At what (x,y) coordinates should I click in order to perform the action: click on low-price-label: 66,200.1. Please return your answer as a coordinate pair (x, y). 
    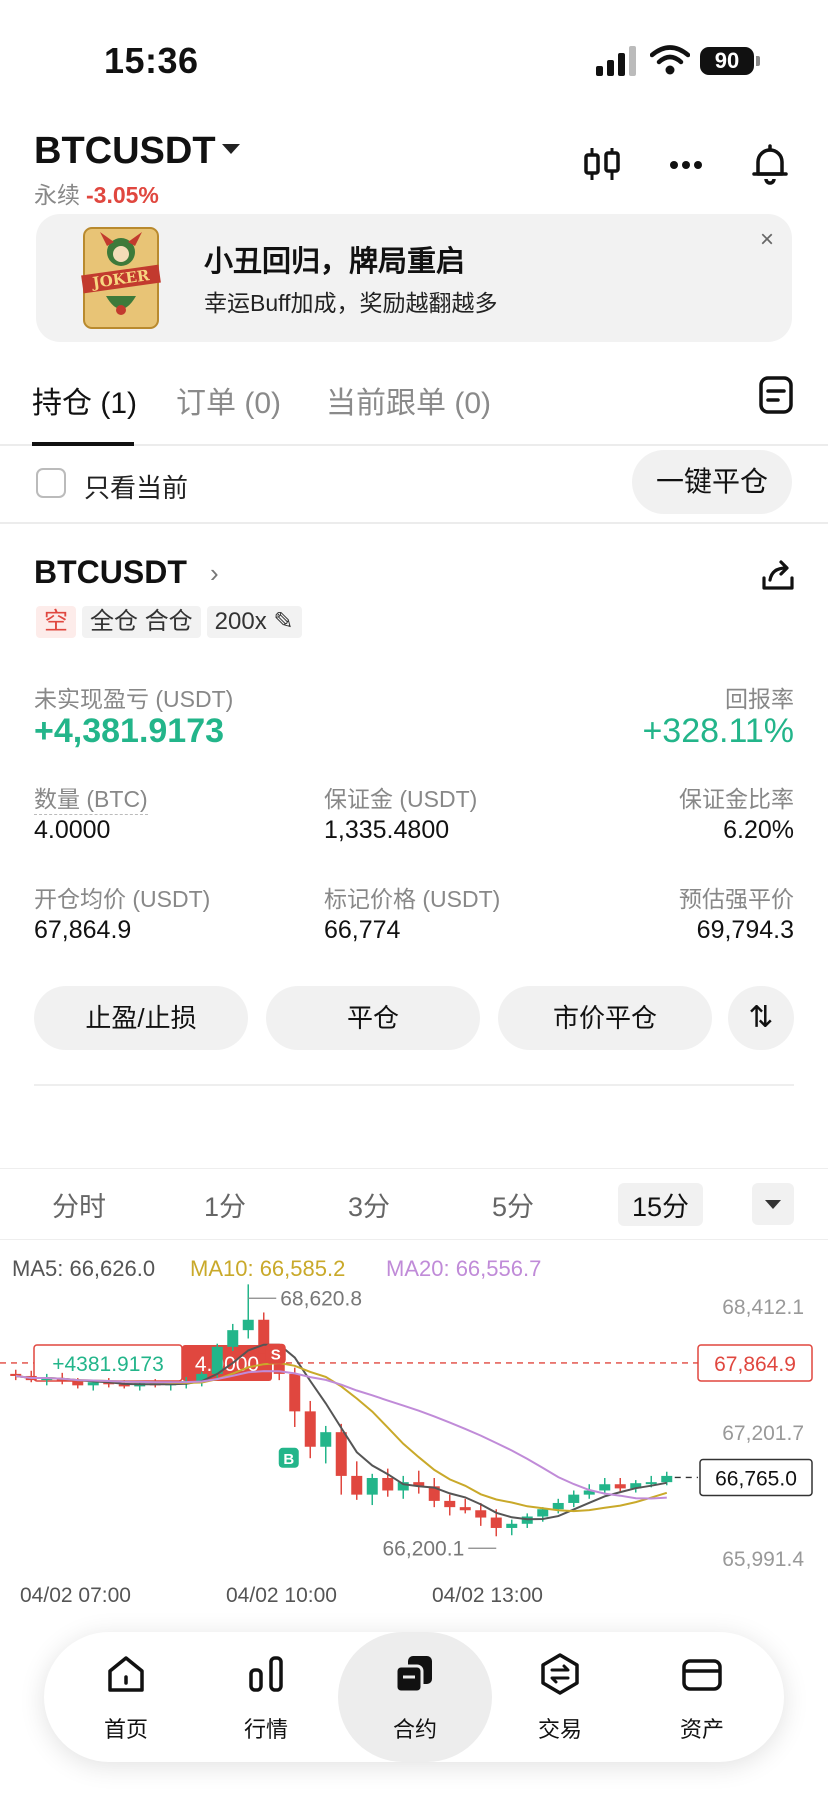
    Looking at the image, I should click on (424, 1548).